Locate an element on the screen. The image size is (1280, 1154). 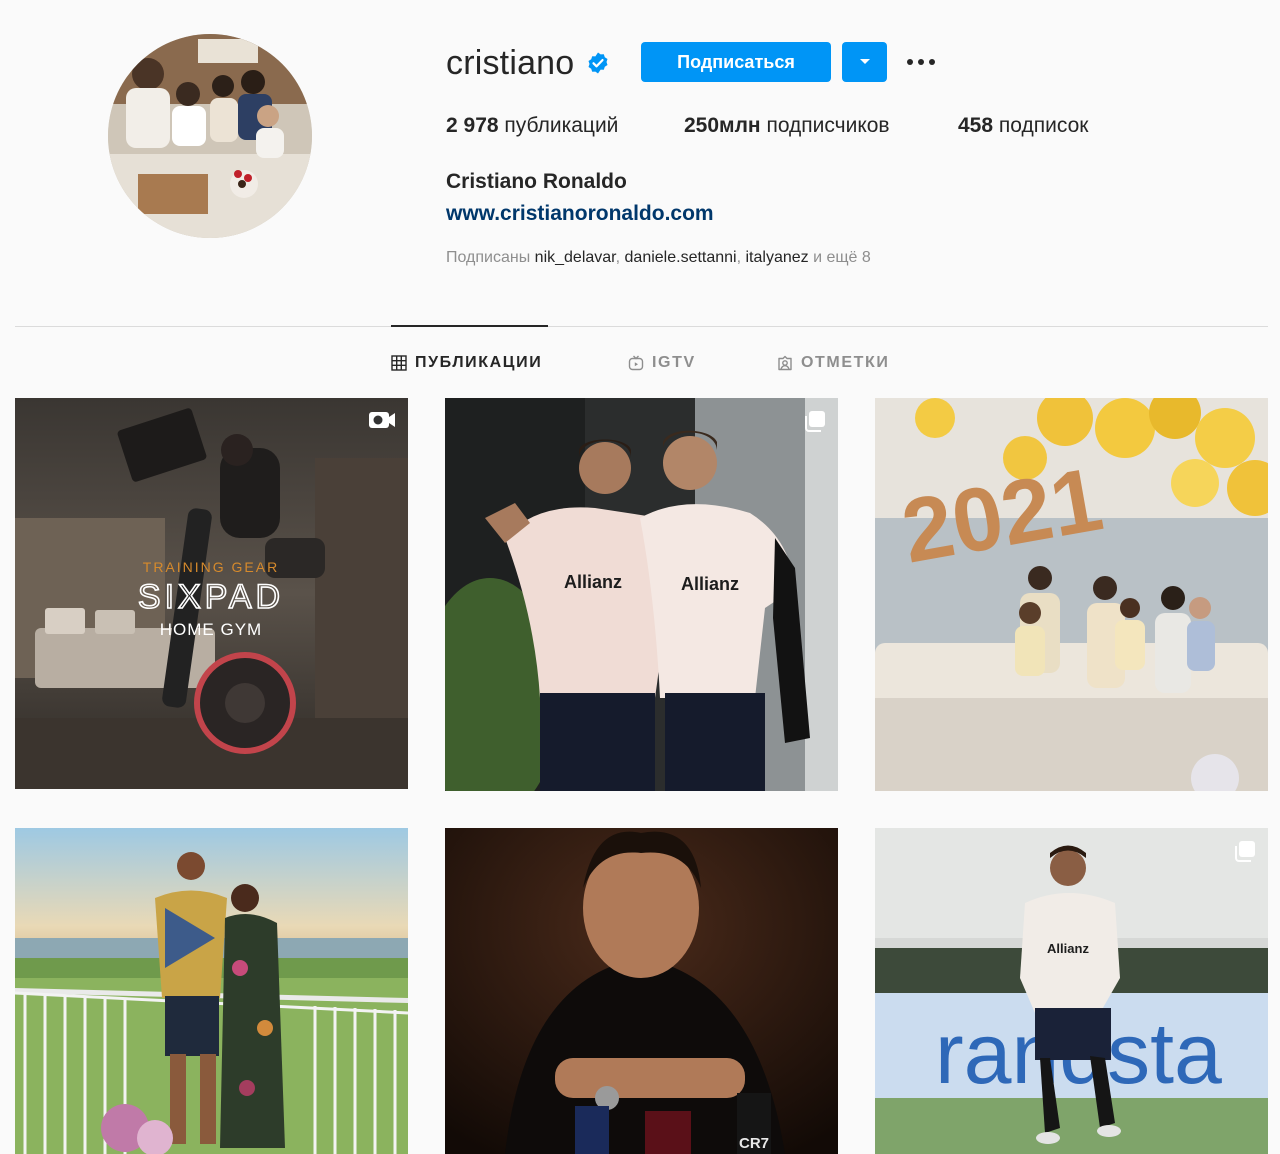
post-image is located at coordinates (211, 991).